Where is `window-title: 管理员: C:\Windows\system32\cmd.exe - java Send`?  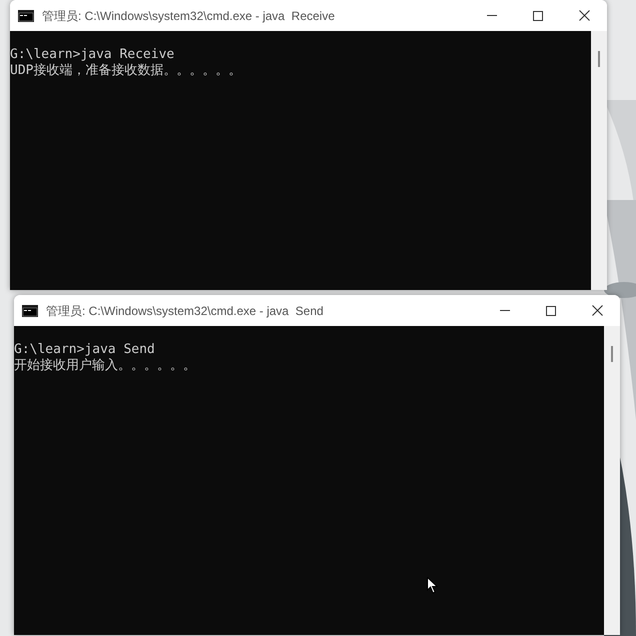 window-title: 管理员: C:\Windows\system32\cmd.exe - java Send is located at coordinates (185, 311).